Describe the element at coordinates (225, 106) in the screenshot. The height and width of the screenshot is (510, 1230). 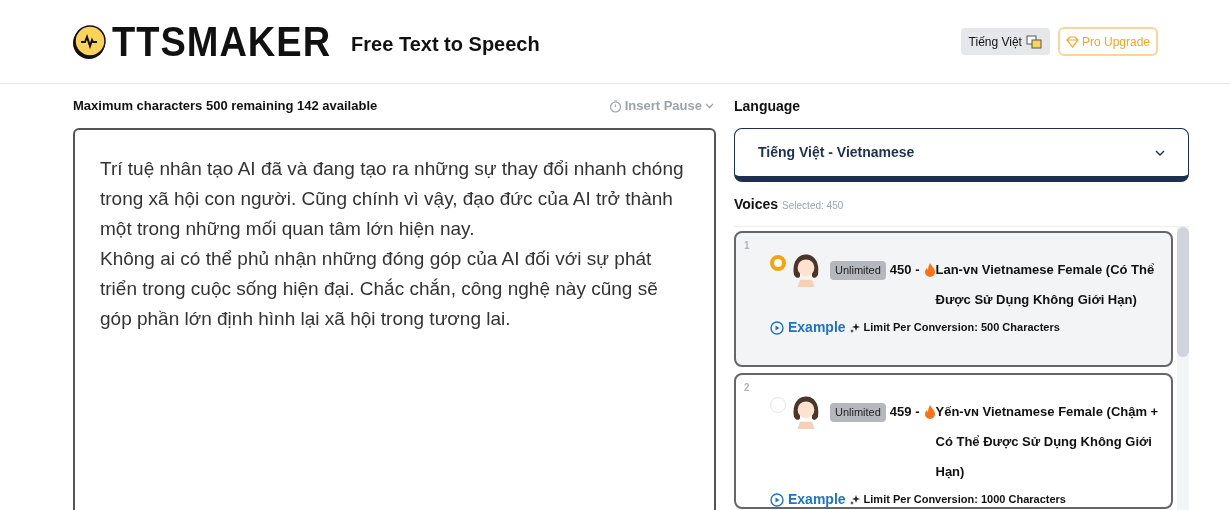
I see `character-count: Maximum characters 500 remaining 142 available` at that location.